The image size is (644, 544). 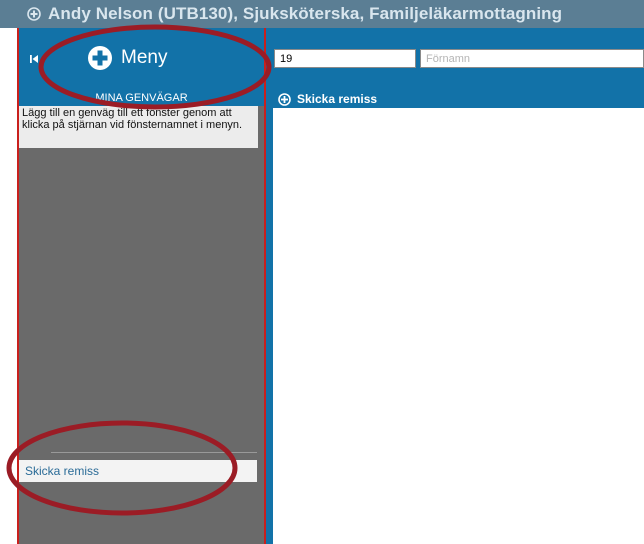 I want to click on collapse-left-icon, so click(x=34, y=59).